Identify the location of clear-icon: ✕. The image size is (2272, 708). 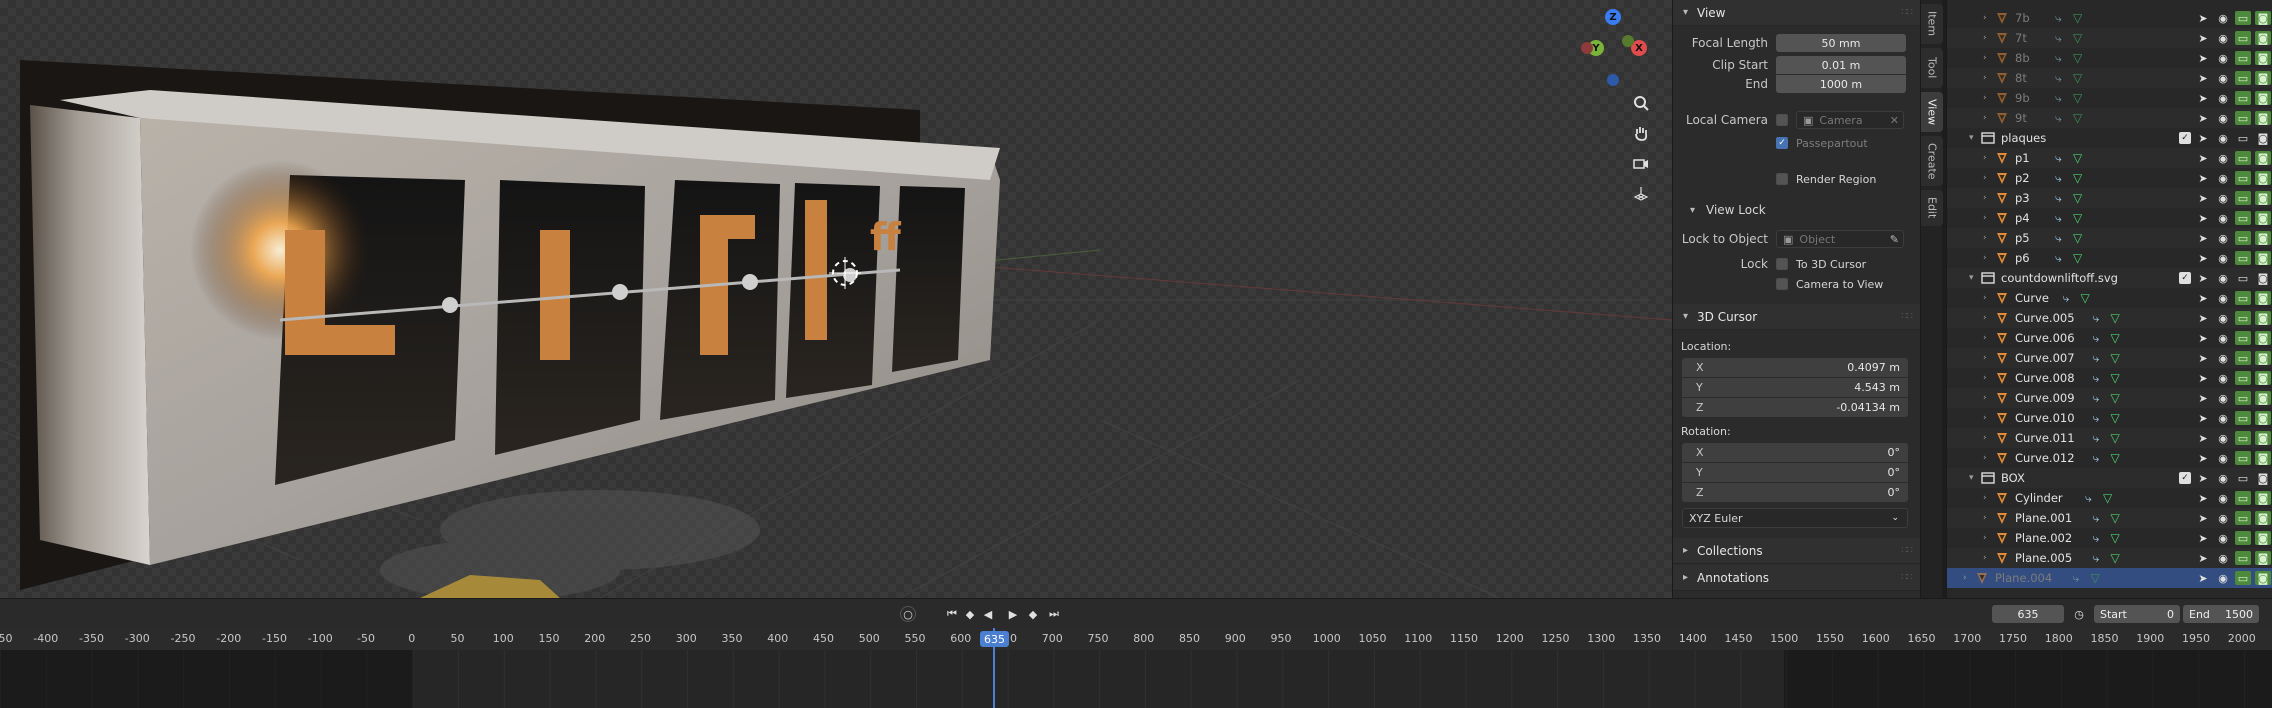
(1894, 120).